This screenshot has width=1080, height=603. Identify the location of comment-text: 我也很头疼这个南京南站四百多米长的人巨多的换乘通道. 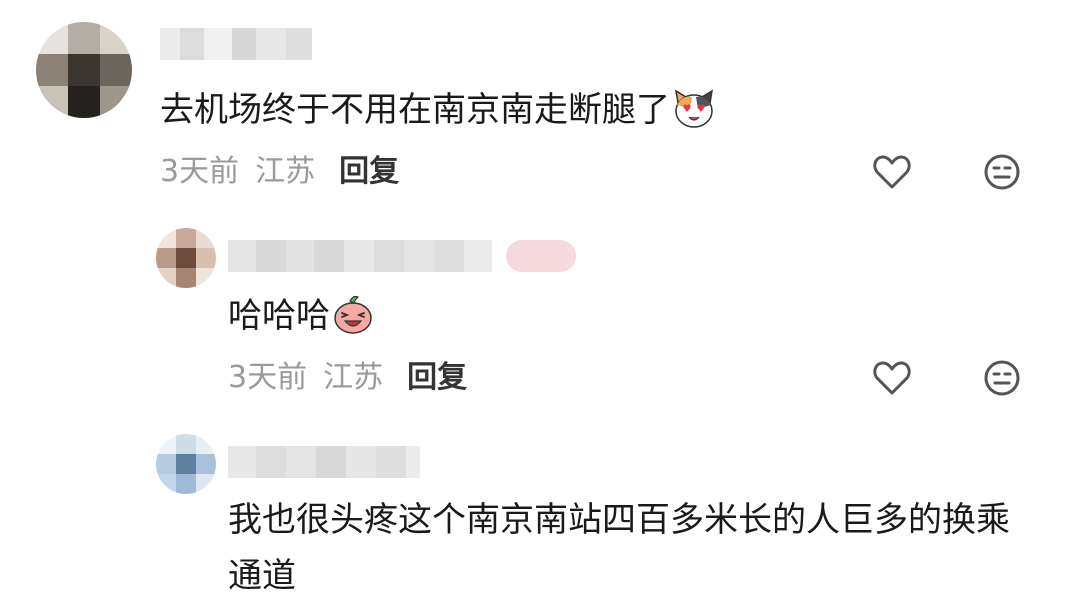
(628, 547).